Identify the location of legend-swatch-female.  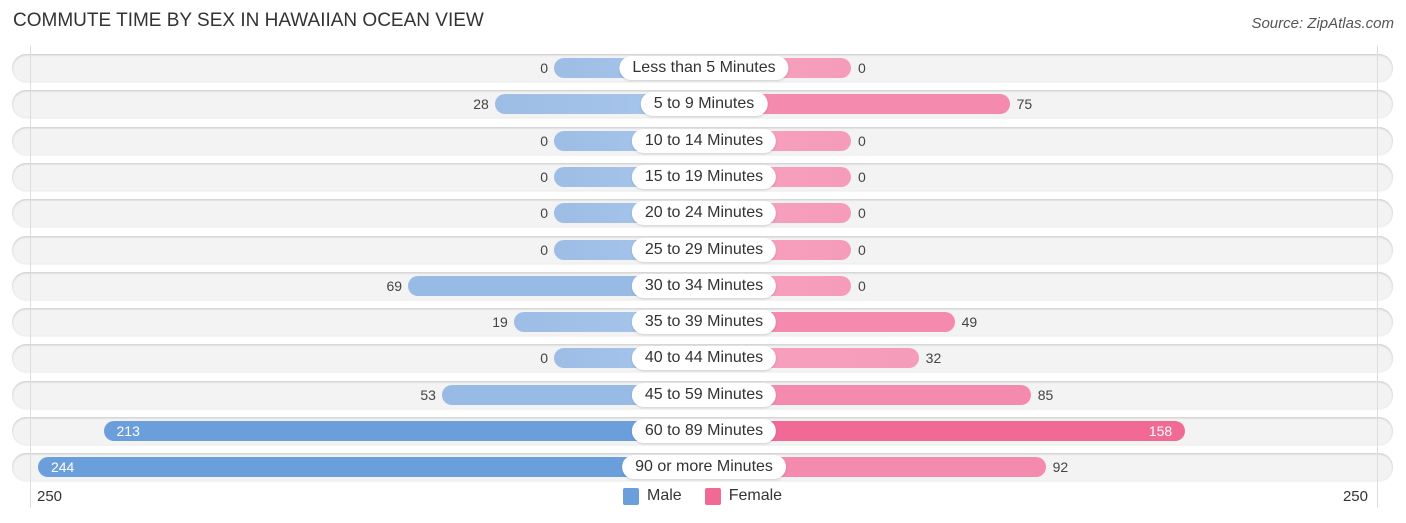
(712, 496).